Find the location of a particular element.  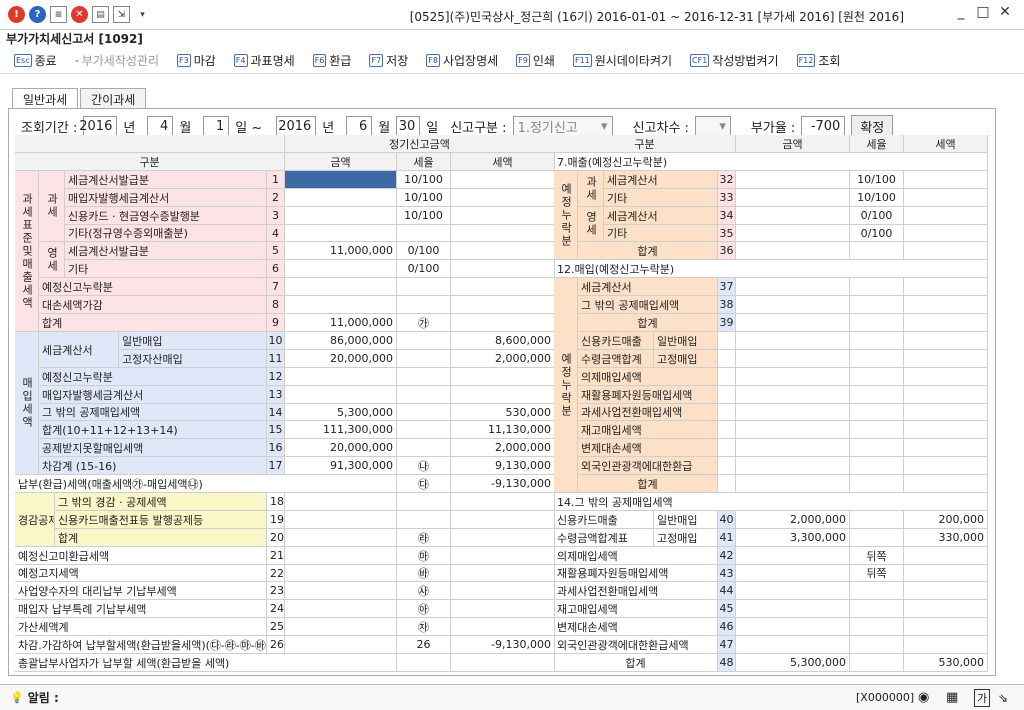

toolbar-btn-1: 부가세작성관리 is located at coordinates (116, 60).